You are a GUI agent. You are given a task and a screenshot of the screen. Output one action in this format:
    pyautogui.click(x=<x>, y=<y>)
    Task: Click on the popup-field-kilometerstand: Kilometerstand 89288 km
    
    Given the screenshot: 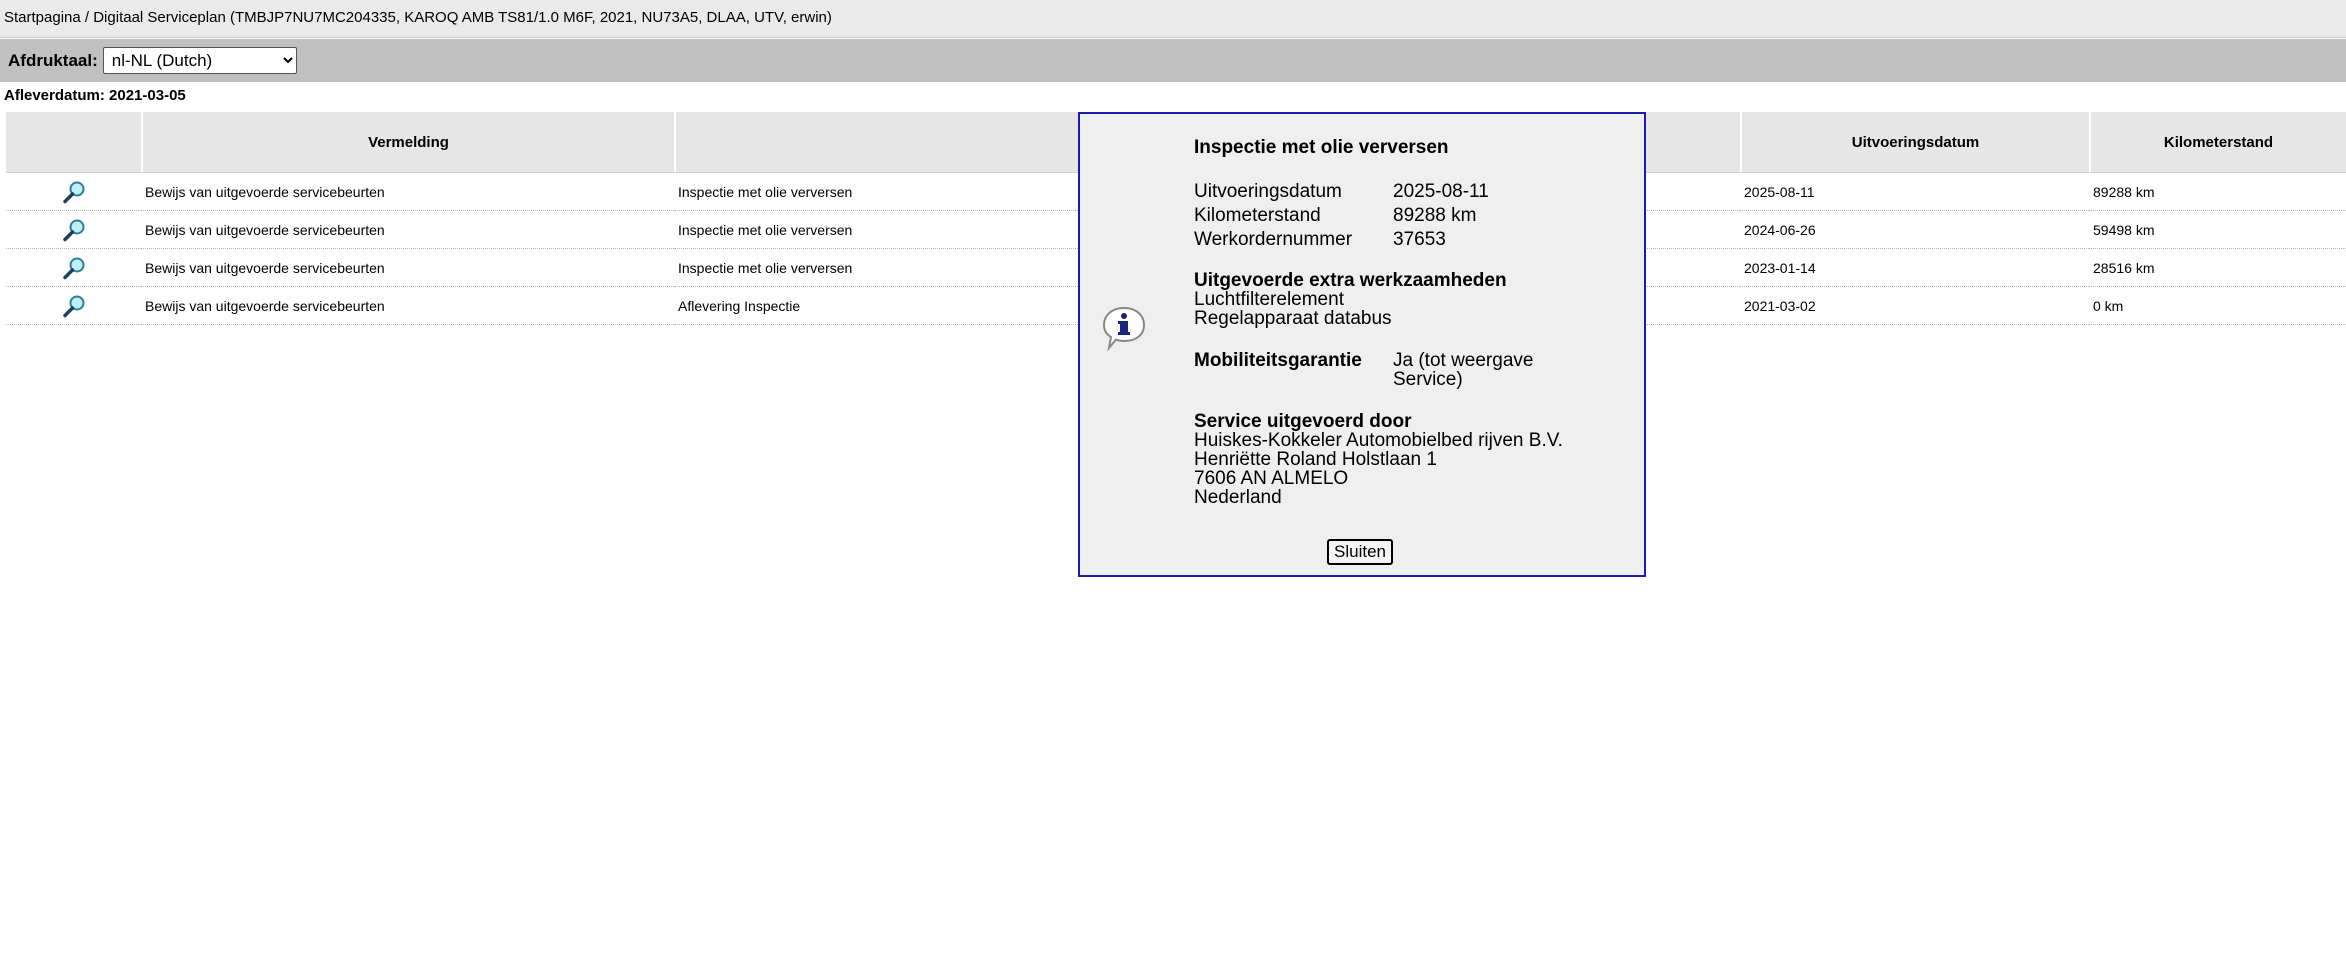 What is the action you would take?
    pyautogui.click(x=1414, y=215)
    